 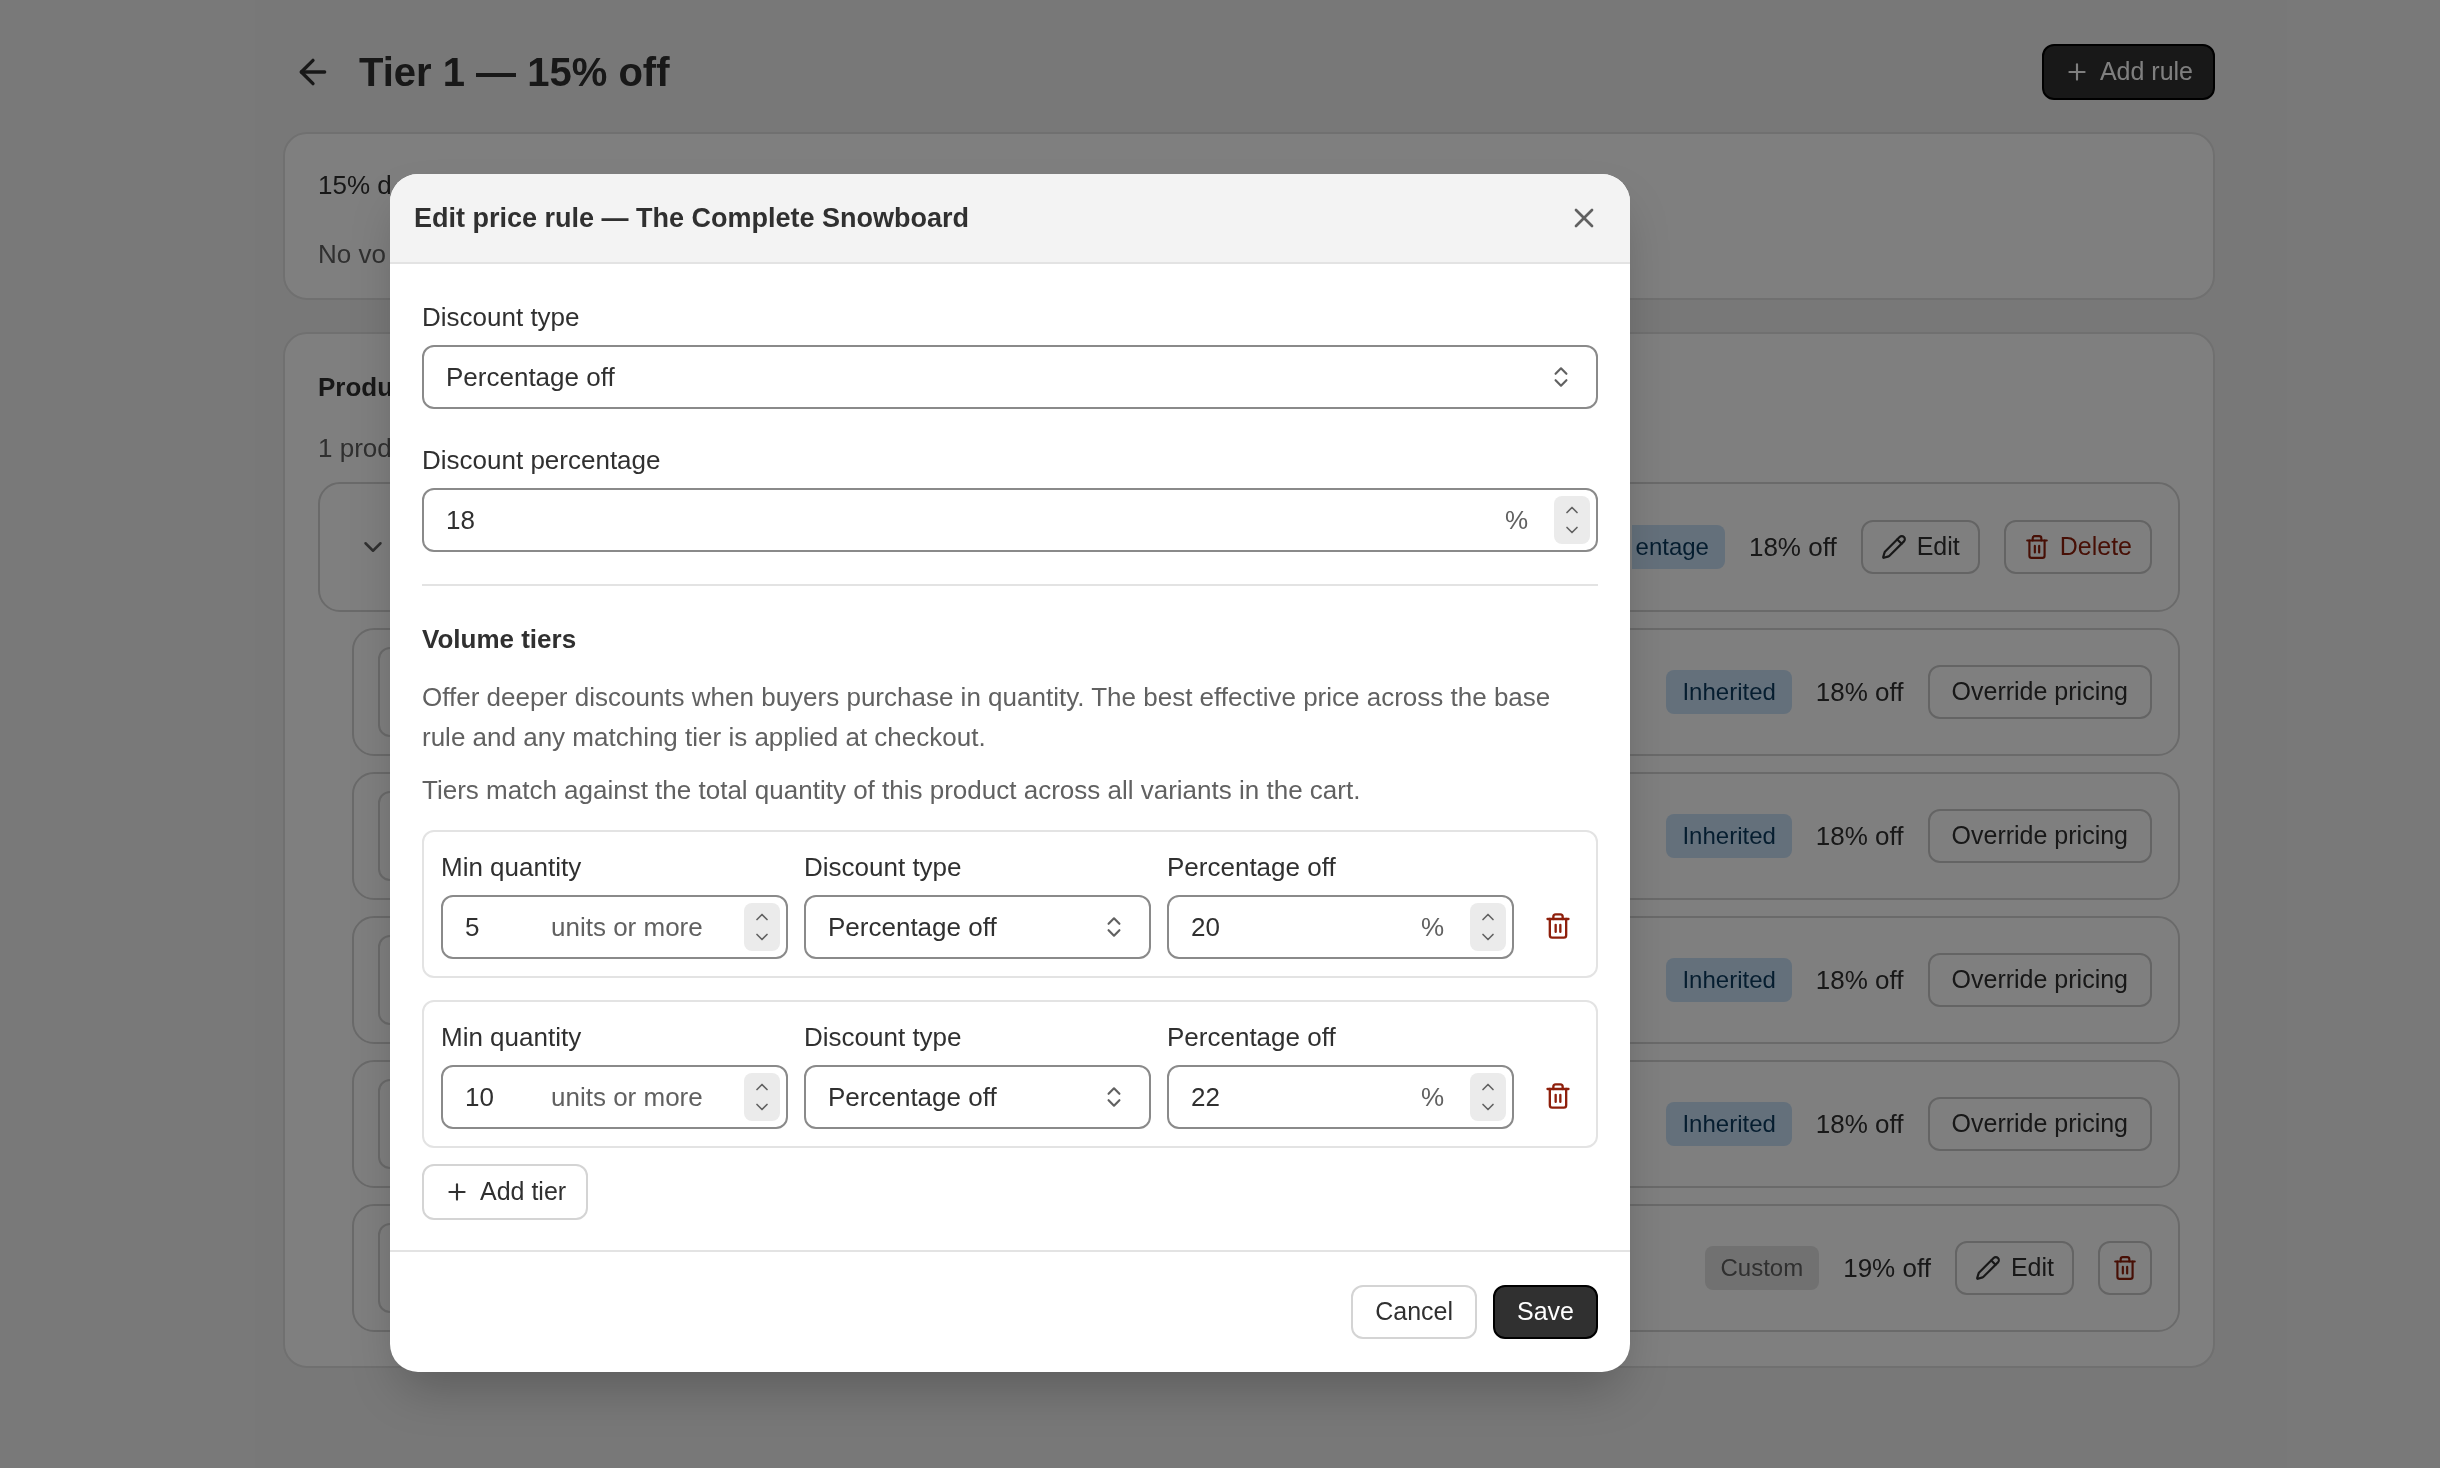 What do you see at coordinates (2077, 547) in the screenshot?
I see `delete-button: Delete` at bounding box center [2077, 547].